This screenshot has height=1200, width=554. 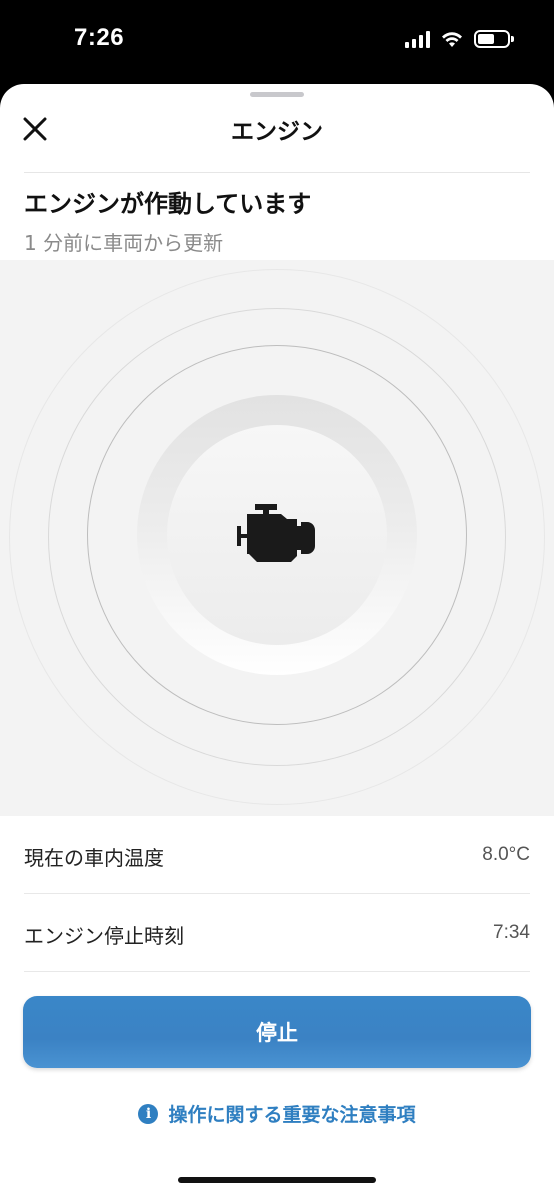 What do you see at coordinates (417, 39) in the screenshot?
I see `cellular-signal-icon` at bounding box center [417, 39].